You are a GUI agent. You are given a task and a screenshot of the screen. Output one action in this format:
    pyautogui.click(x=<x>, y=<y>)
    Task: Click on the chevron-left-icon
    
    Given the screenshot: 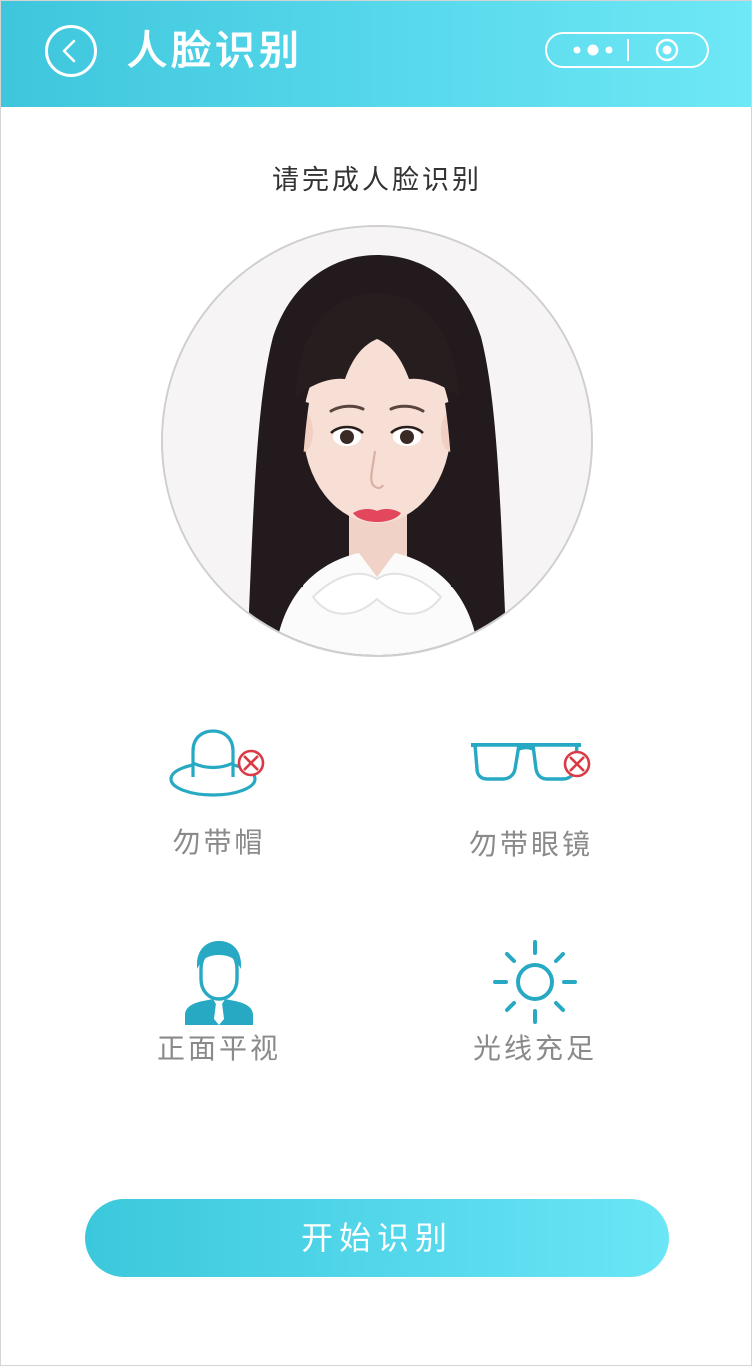 What is the action you would take?
    pyautogui.click(x=69, y=51)
    